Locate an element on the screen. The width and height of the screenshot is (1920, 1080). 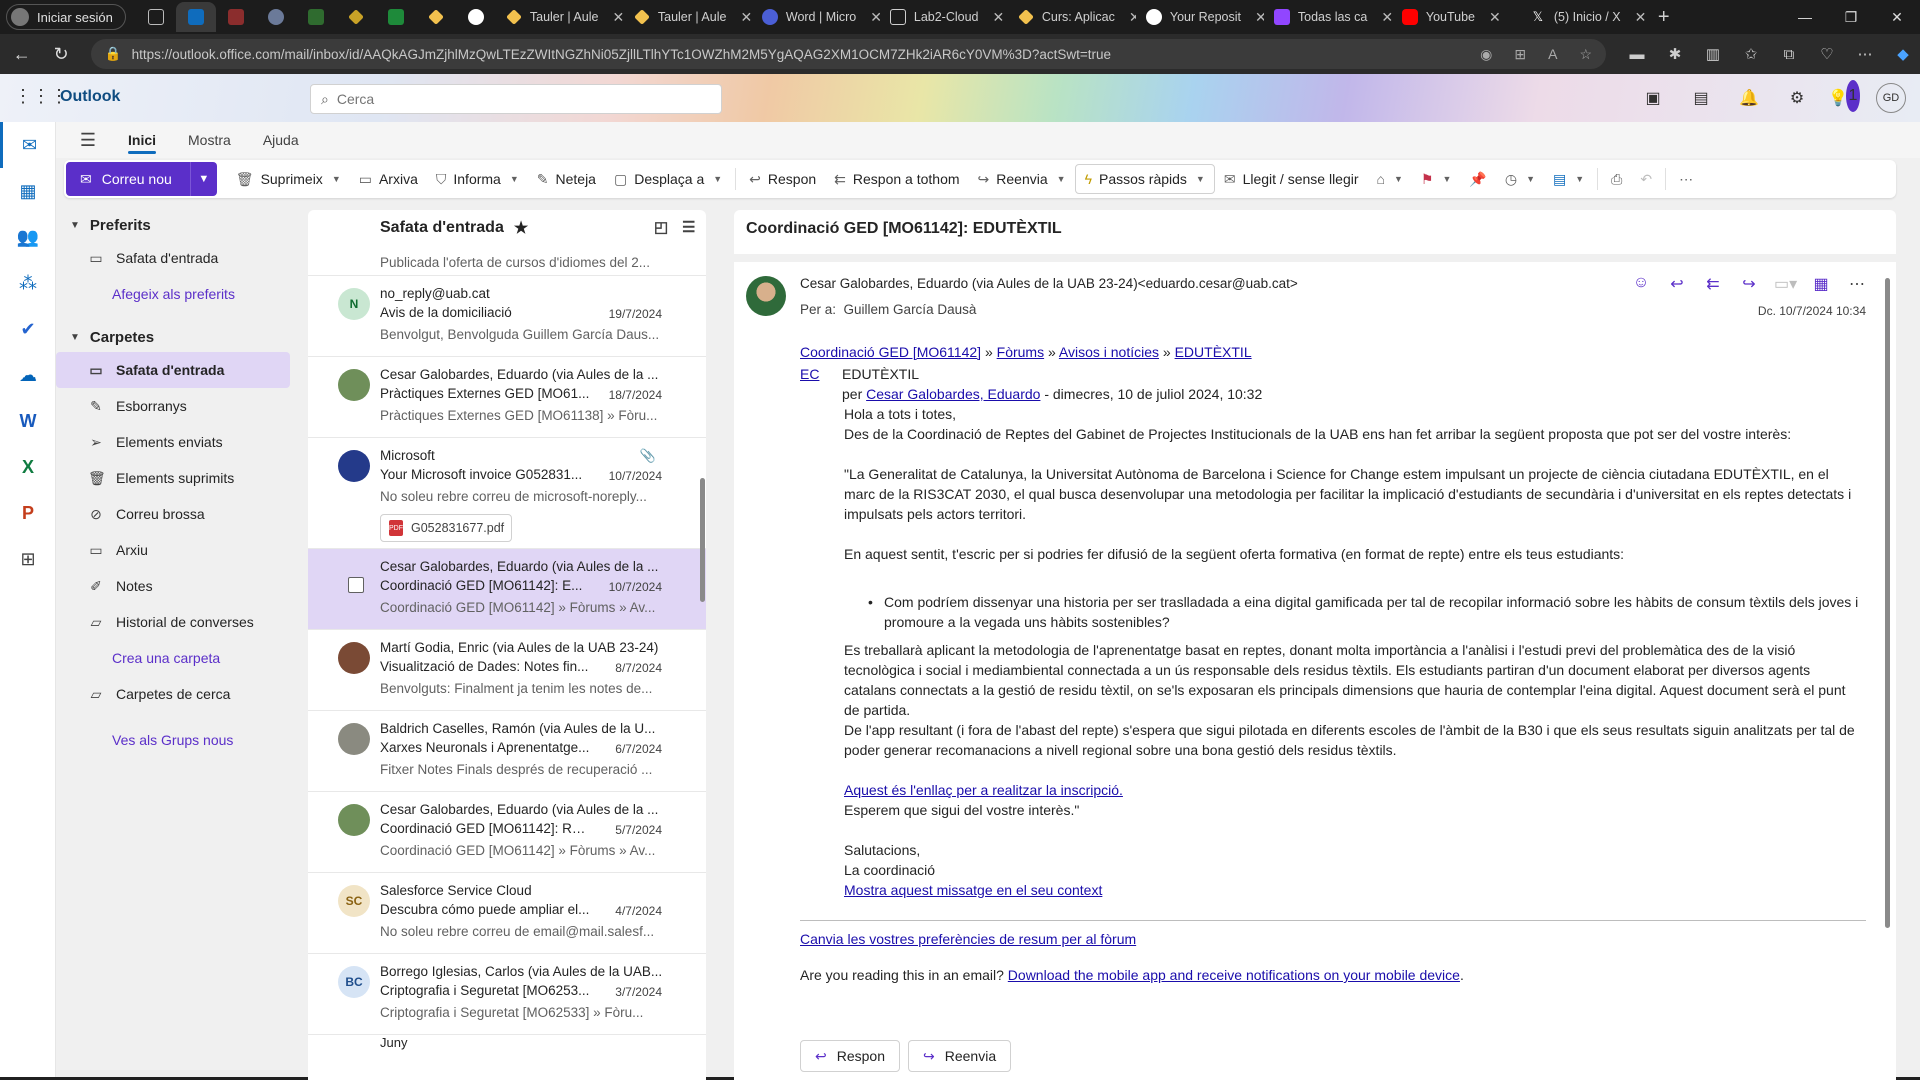
browser-tab: YouTube ✕ is located at coordinates (1456, 17).